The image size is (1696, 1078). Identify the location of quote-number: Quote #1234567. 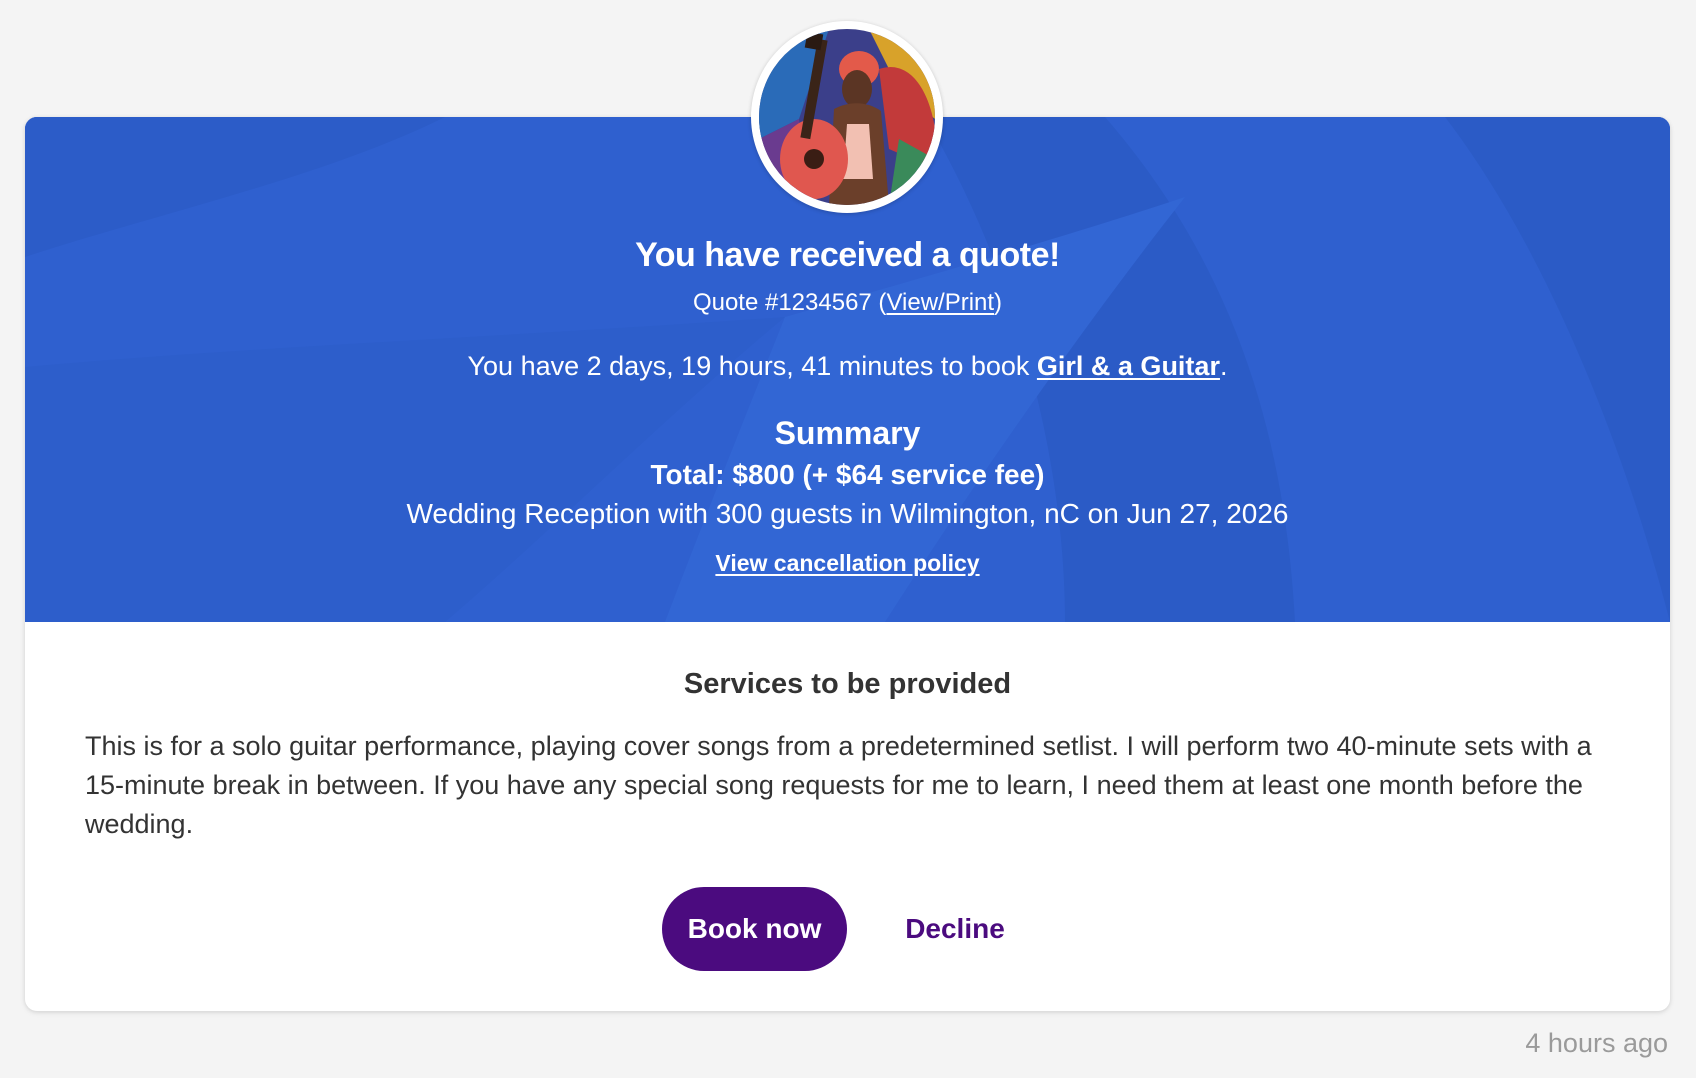
(782, 302).